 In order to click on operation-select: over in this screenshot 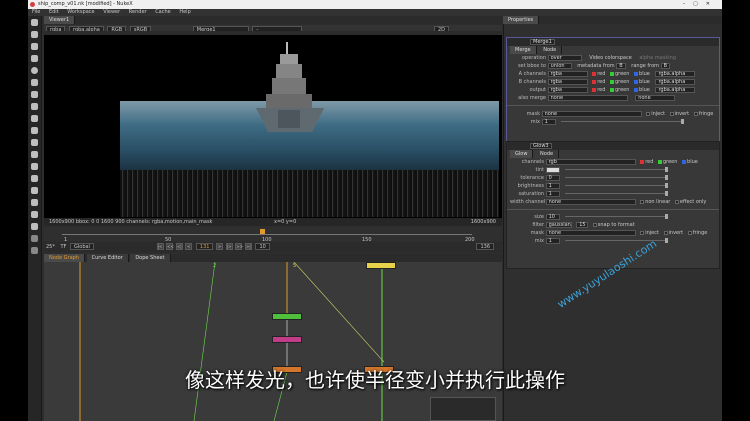, I will do `click(564, 57)`.